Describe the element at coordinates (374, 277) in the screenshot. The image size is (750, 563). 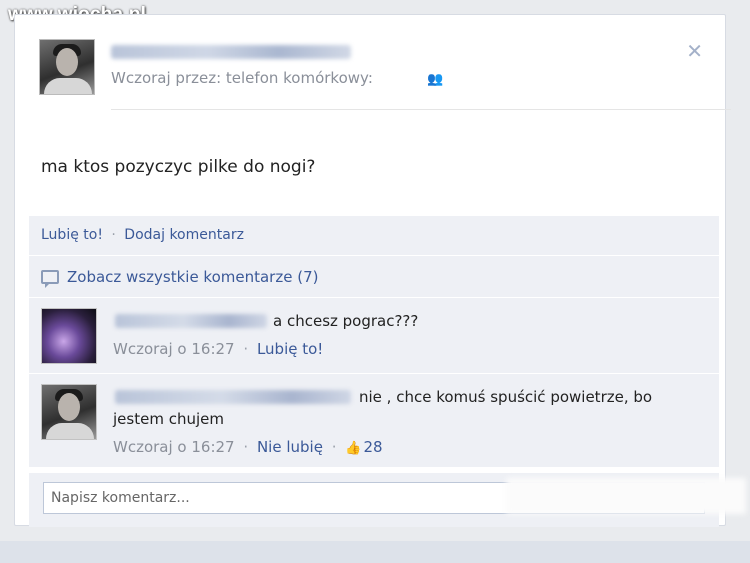
I see `view-all-comments: Zobacz wszystkie komentarze (7)` at that location.